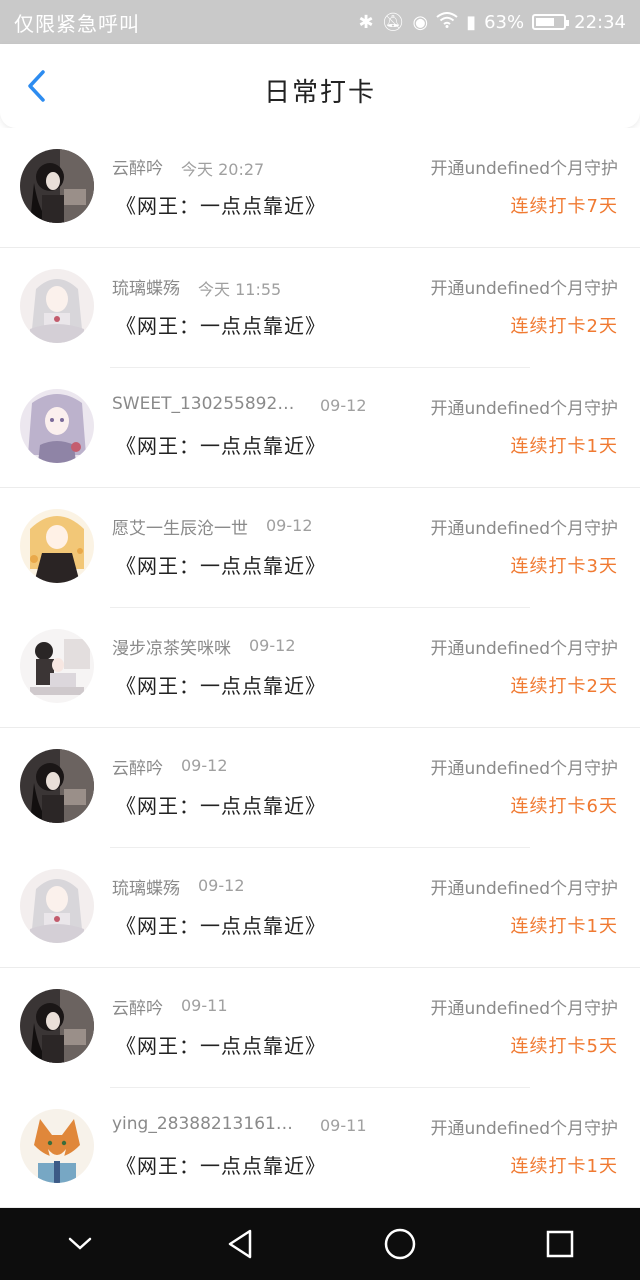 The image size is (640, 1280). Describe the element at coordinates (207, 1124) in the screenshot. I see `user-name: ying_283882131615648` at that location.